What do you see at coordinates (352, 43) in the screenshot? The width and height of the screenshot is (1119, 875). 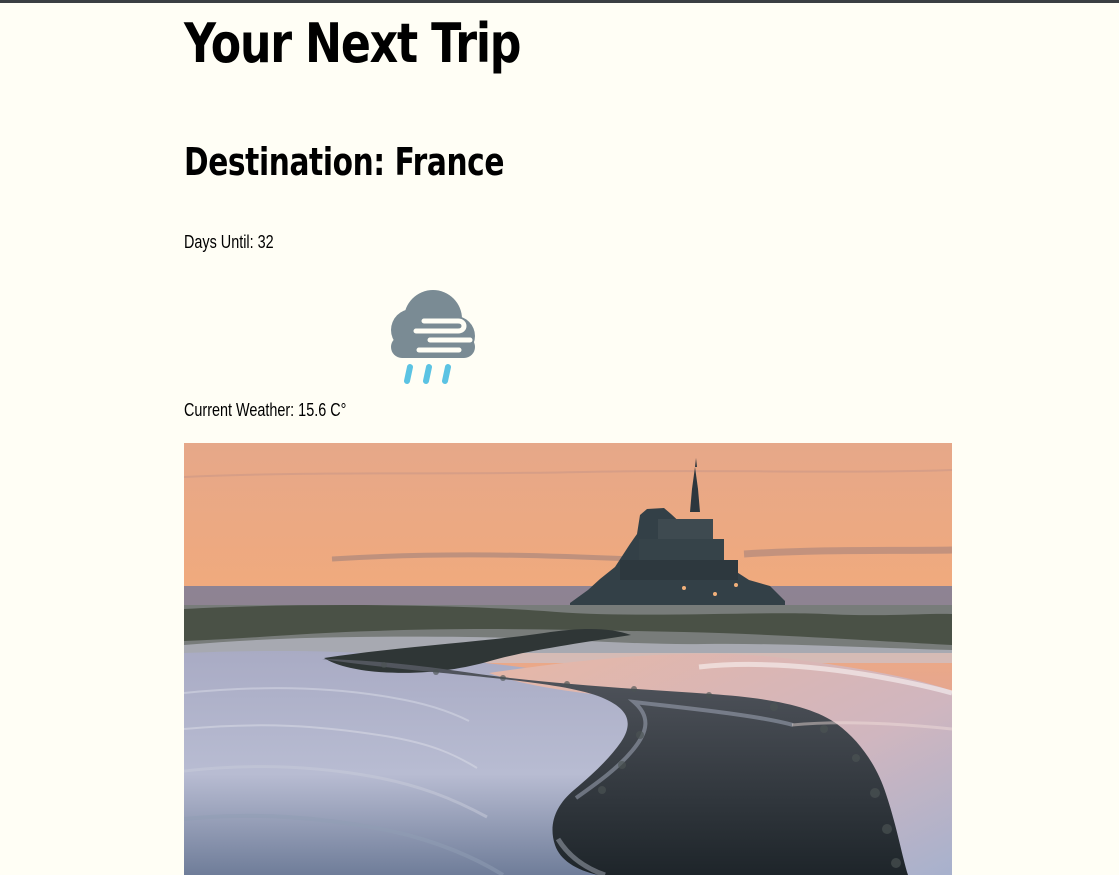 I see `page-title: Your Next Trip` at bounding box center [352, 43].